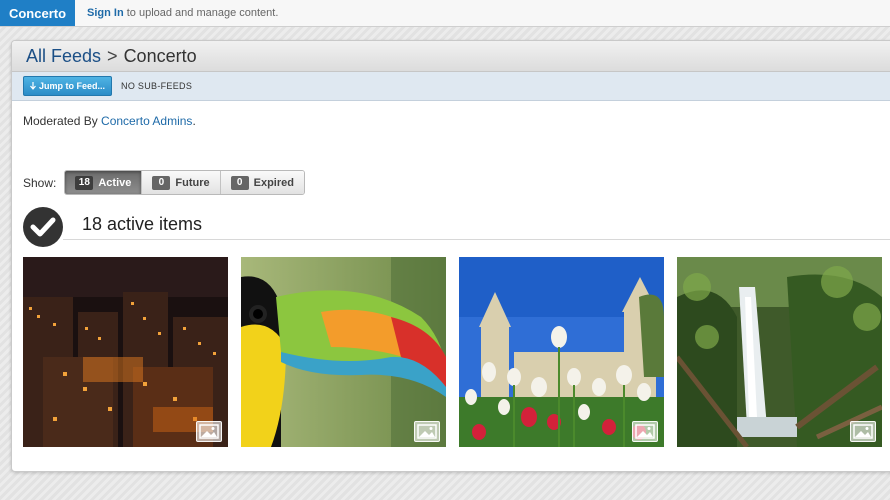 Image resolution: width=890 pixels, height=500 pixels. Describe the element at coordinates (451, 56) in the screenshot. I see `breadcrumb: All Feeds > Concerto` at that location.